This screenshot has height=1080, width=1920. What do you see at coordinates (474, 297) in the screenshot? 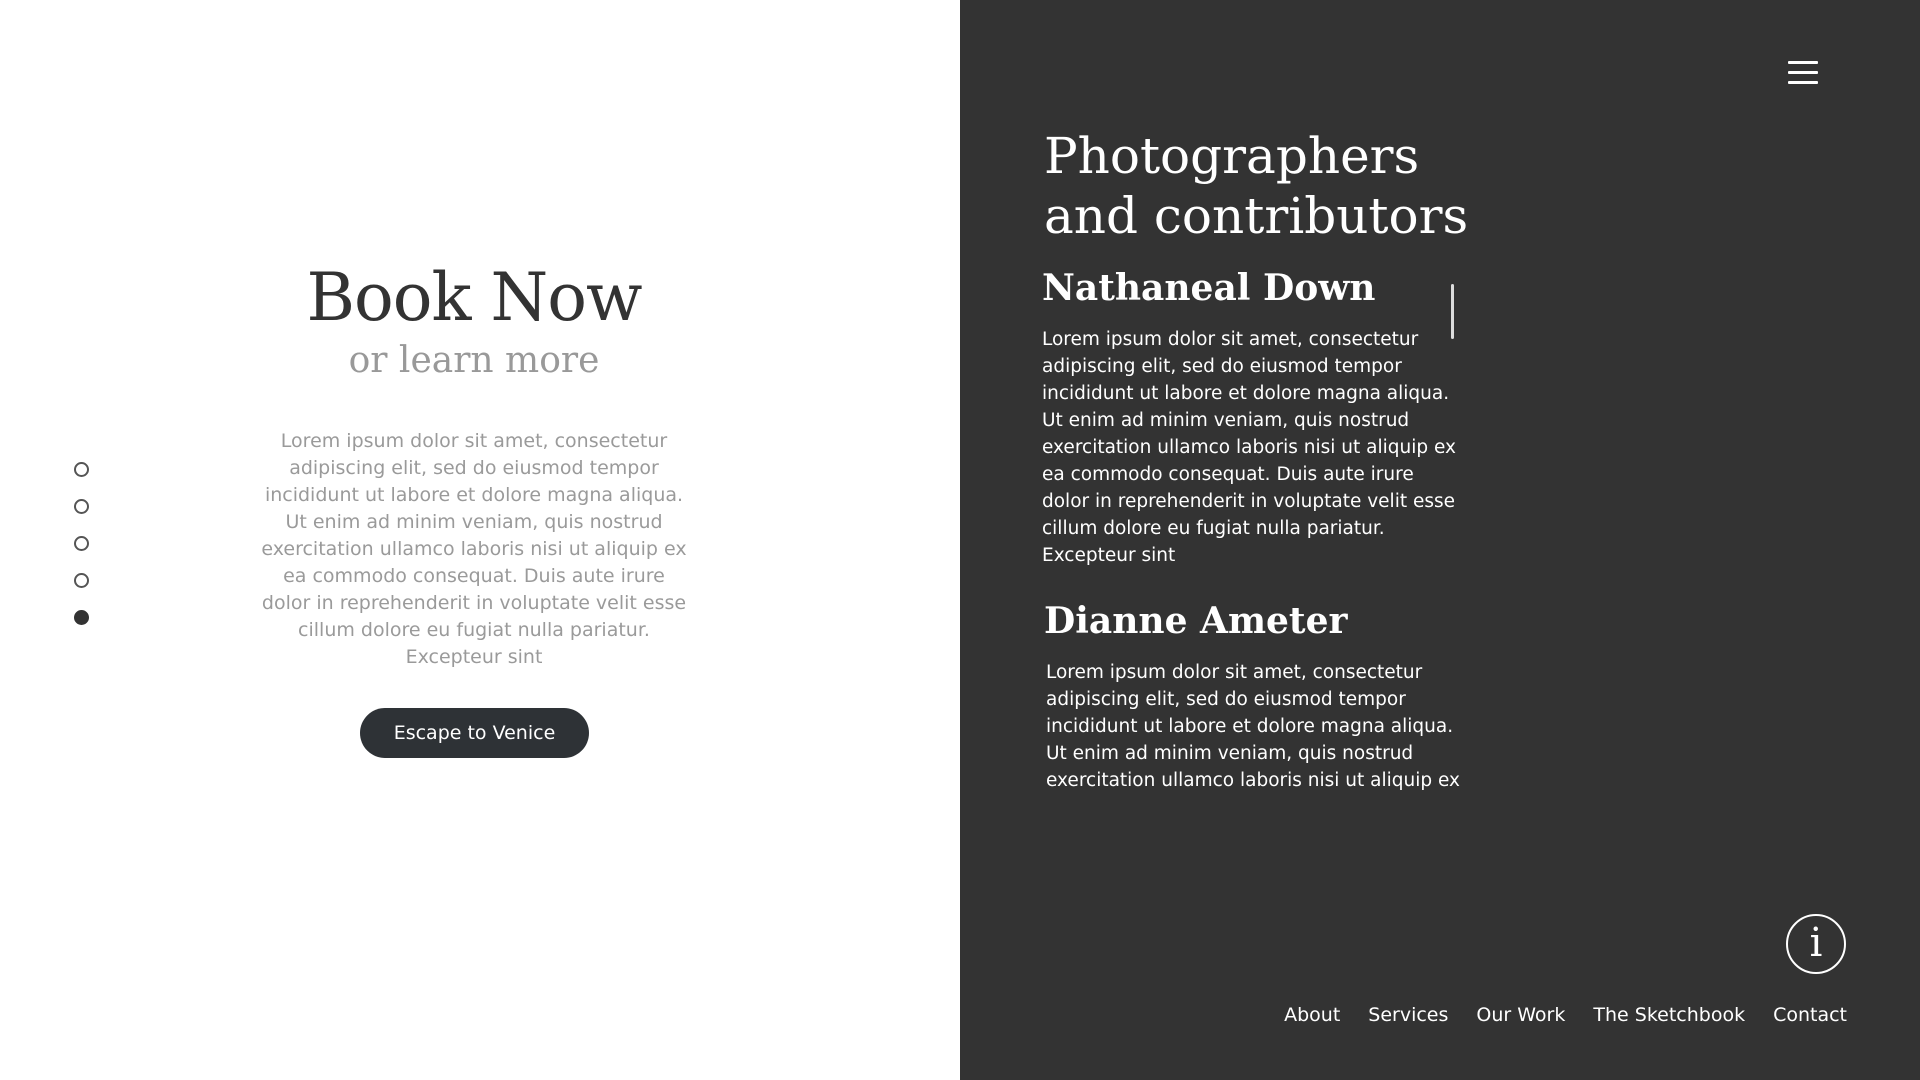
I see `hero-title: Book Now` at bounding box center [474, 297].